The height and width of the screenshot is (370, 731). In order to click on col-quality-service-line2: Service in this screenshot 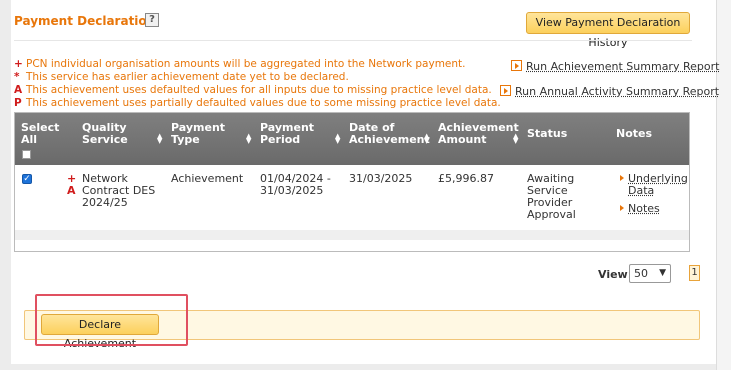, I will do `click(105, 139)`.